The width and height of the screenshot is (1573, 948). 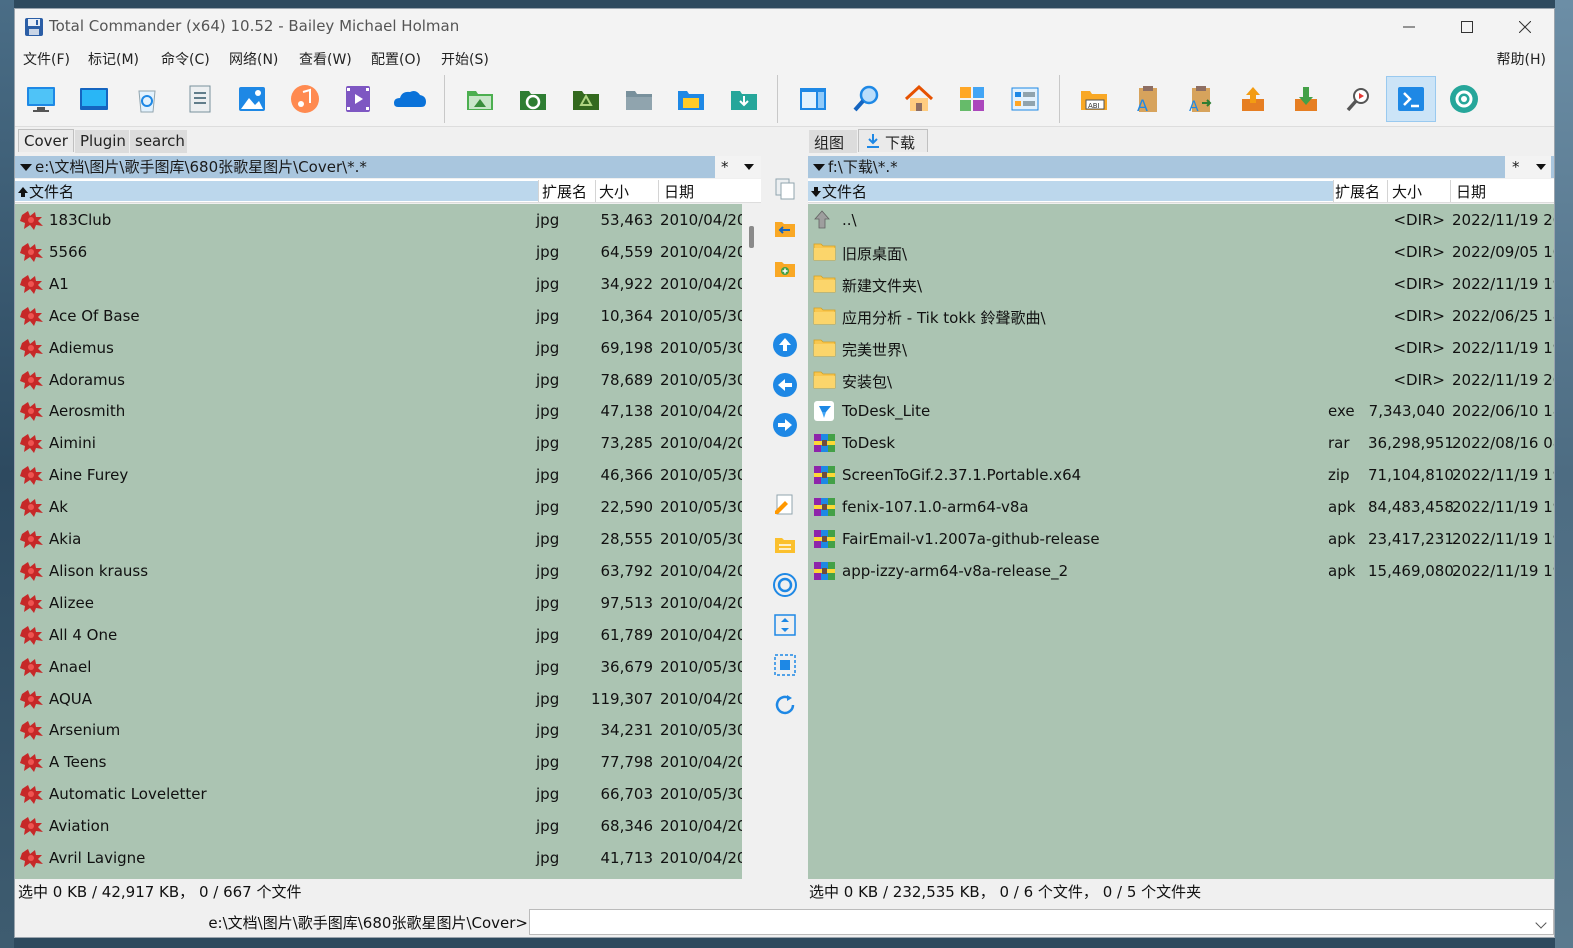 What do you see at coordinates (252, 99) in the screenshot?
I see `pictures-button` at bounding box center [252, 99].